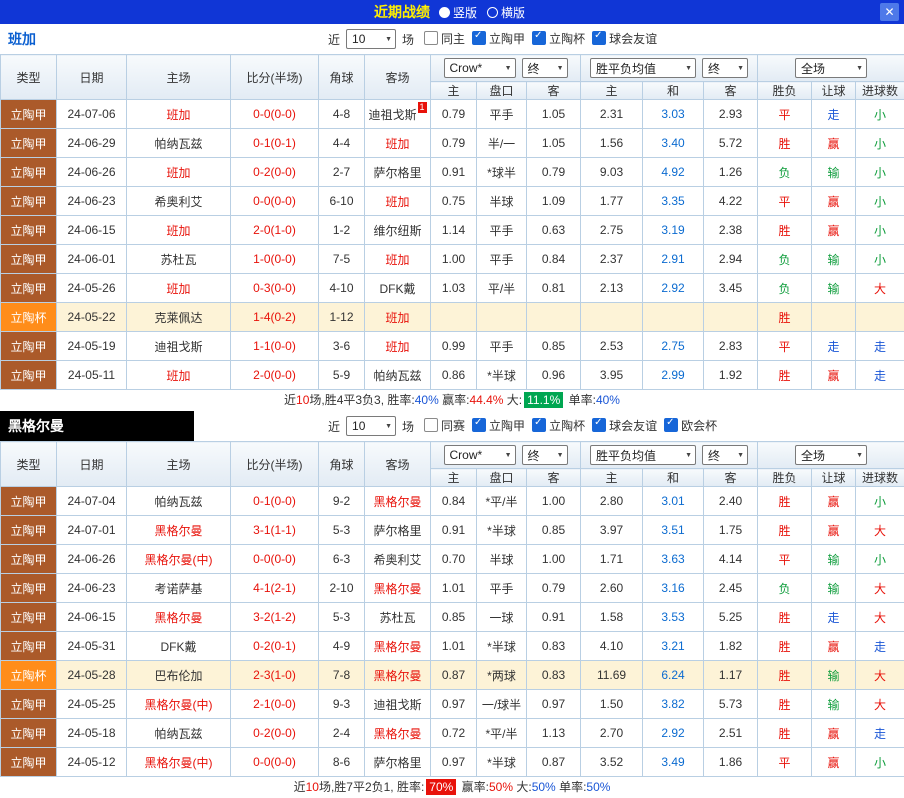 Image resolution: width=904 pixels, height=798 pixels. What do you see at coordinates (554, 172) in the screenshot?
I see `asian-away-odds-cell: 0.79` at bounding box center [554, 172].